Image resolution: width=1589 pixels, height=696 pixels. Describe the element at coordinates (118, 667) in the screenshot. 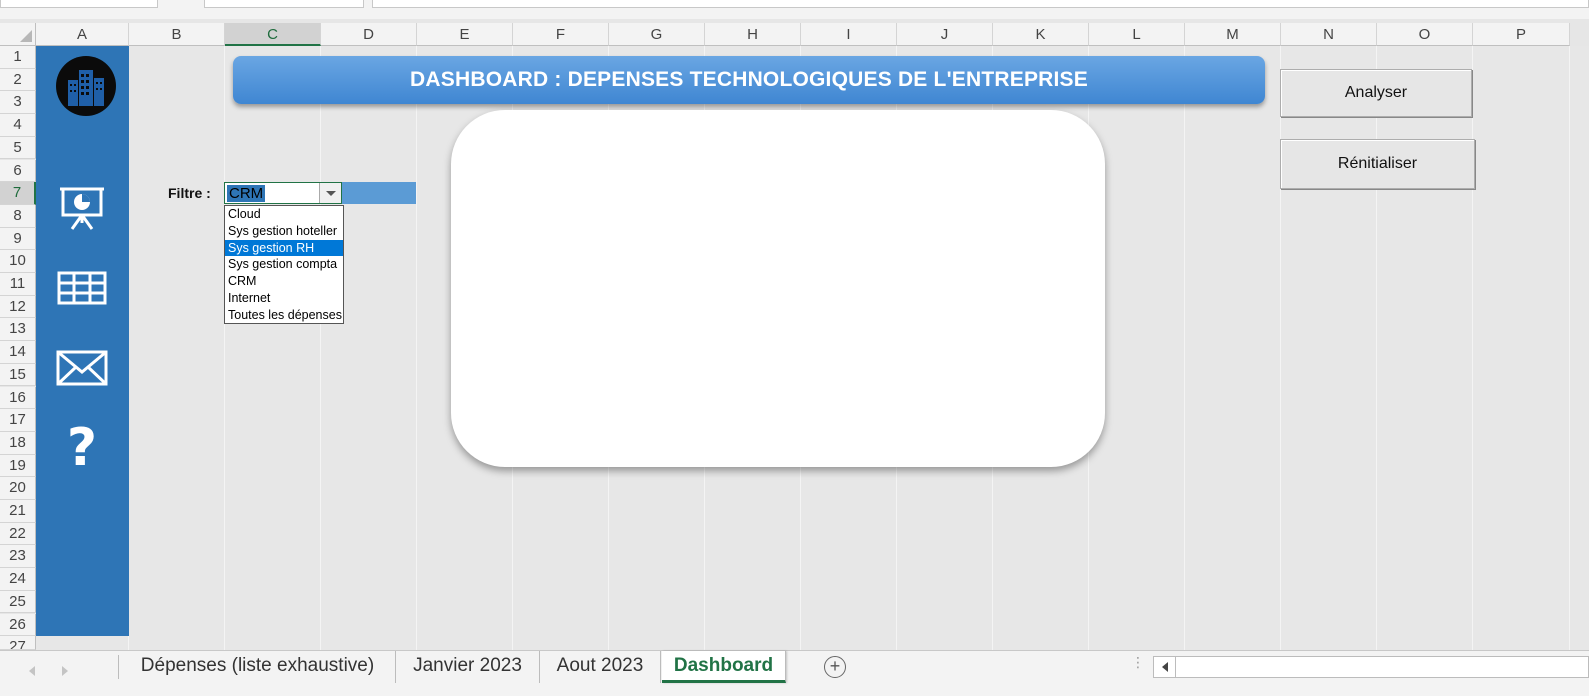

I see `tab-divider` at that location.